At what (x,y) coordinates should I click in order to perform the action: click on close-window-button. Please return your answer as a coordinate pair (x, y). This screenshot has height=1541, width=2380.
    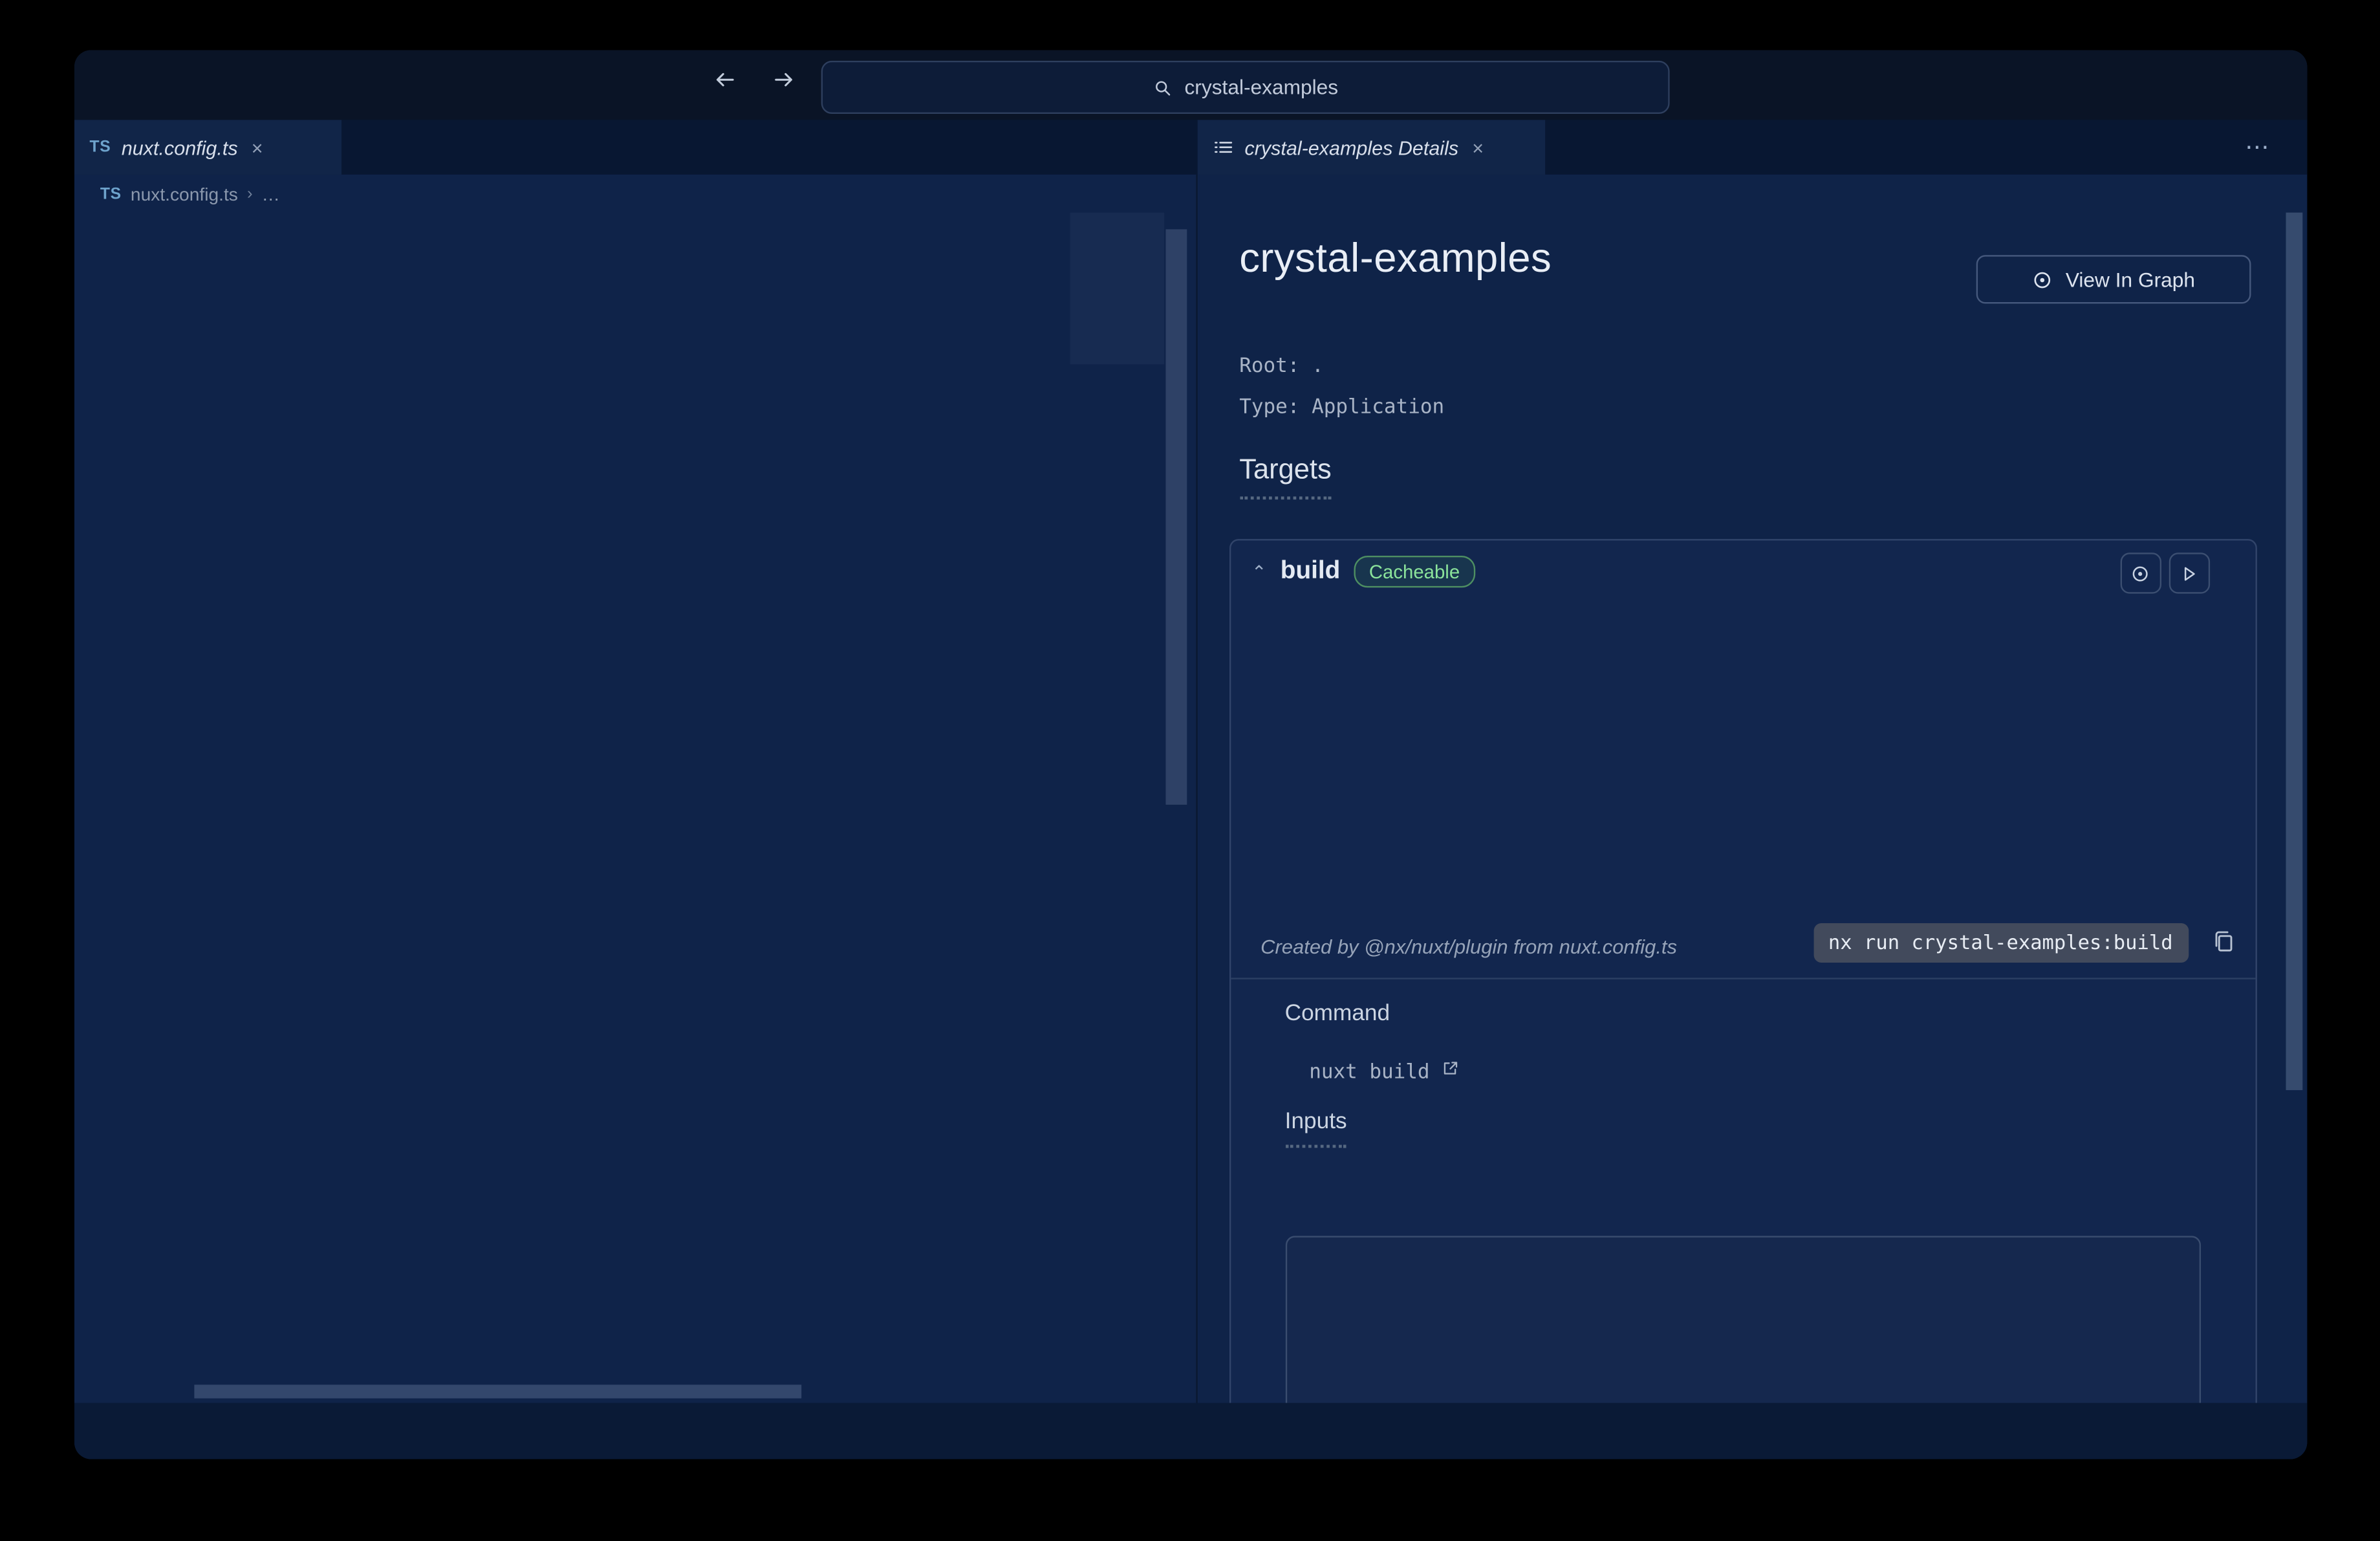
    Looking at the image, I should click on (101, 86).